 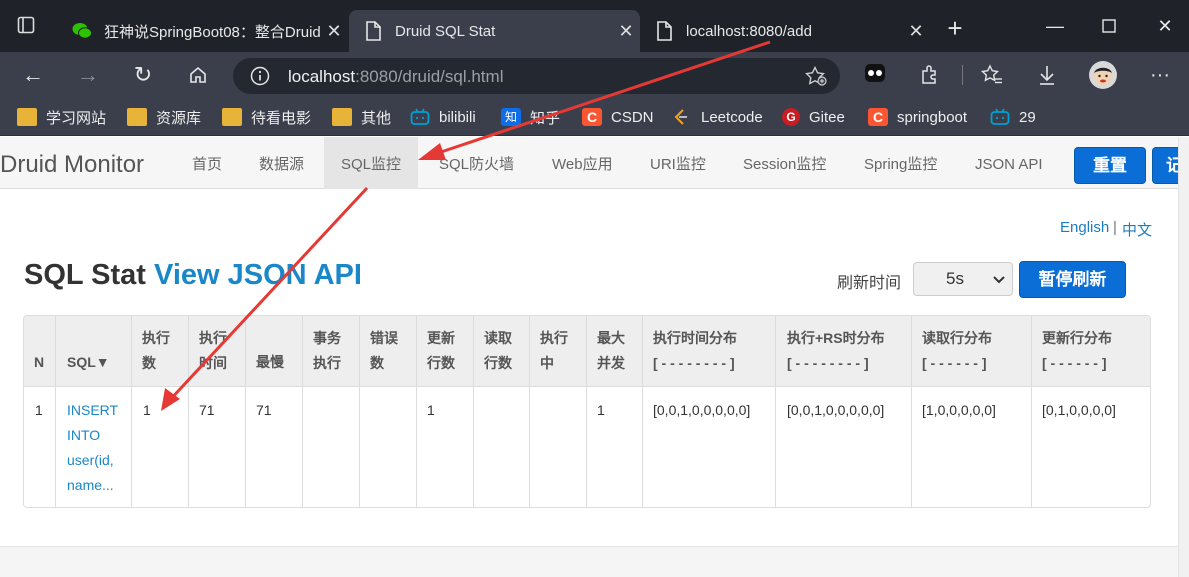 I want to click on column-header-tx-exec: 事务 执行, so click(x=327, y=351).